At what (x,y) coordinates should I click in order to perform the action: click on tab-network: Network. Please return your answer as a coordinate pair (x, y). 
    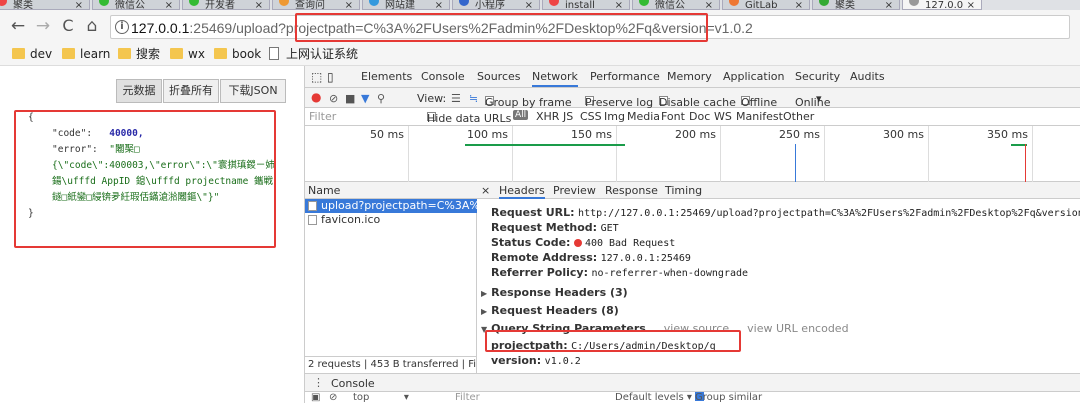
    Looking at the image, I should click on (555, 78).